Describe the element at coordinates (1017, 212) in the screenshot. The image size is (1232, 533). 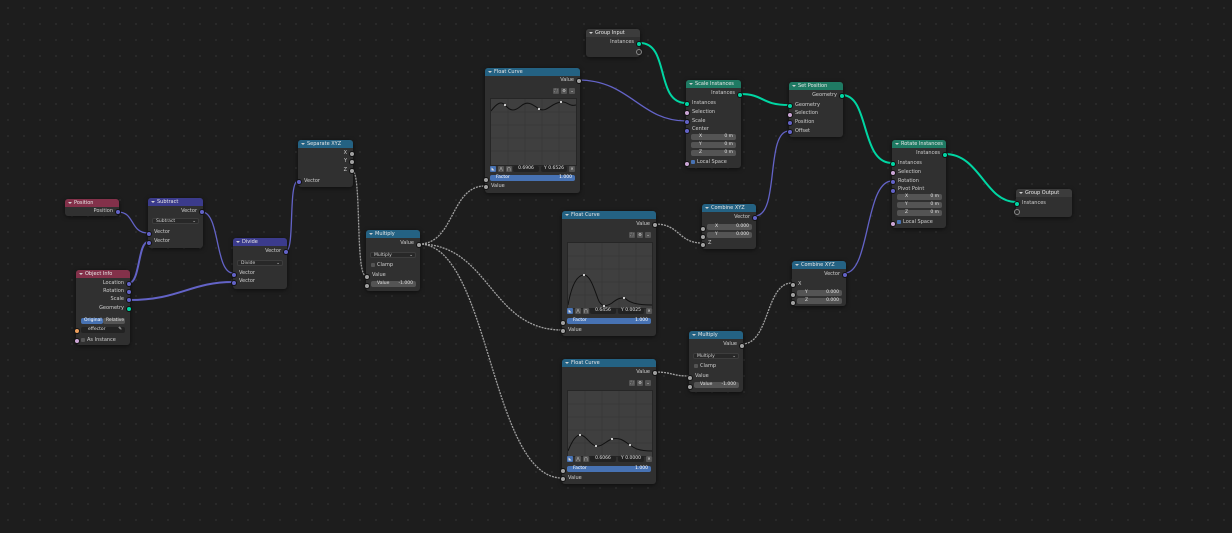
I see `empty-input-socket` at that location.